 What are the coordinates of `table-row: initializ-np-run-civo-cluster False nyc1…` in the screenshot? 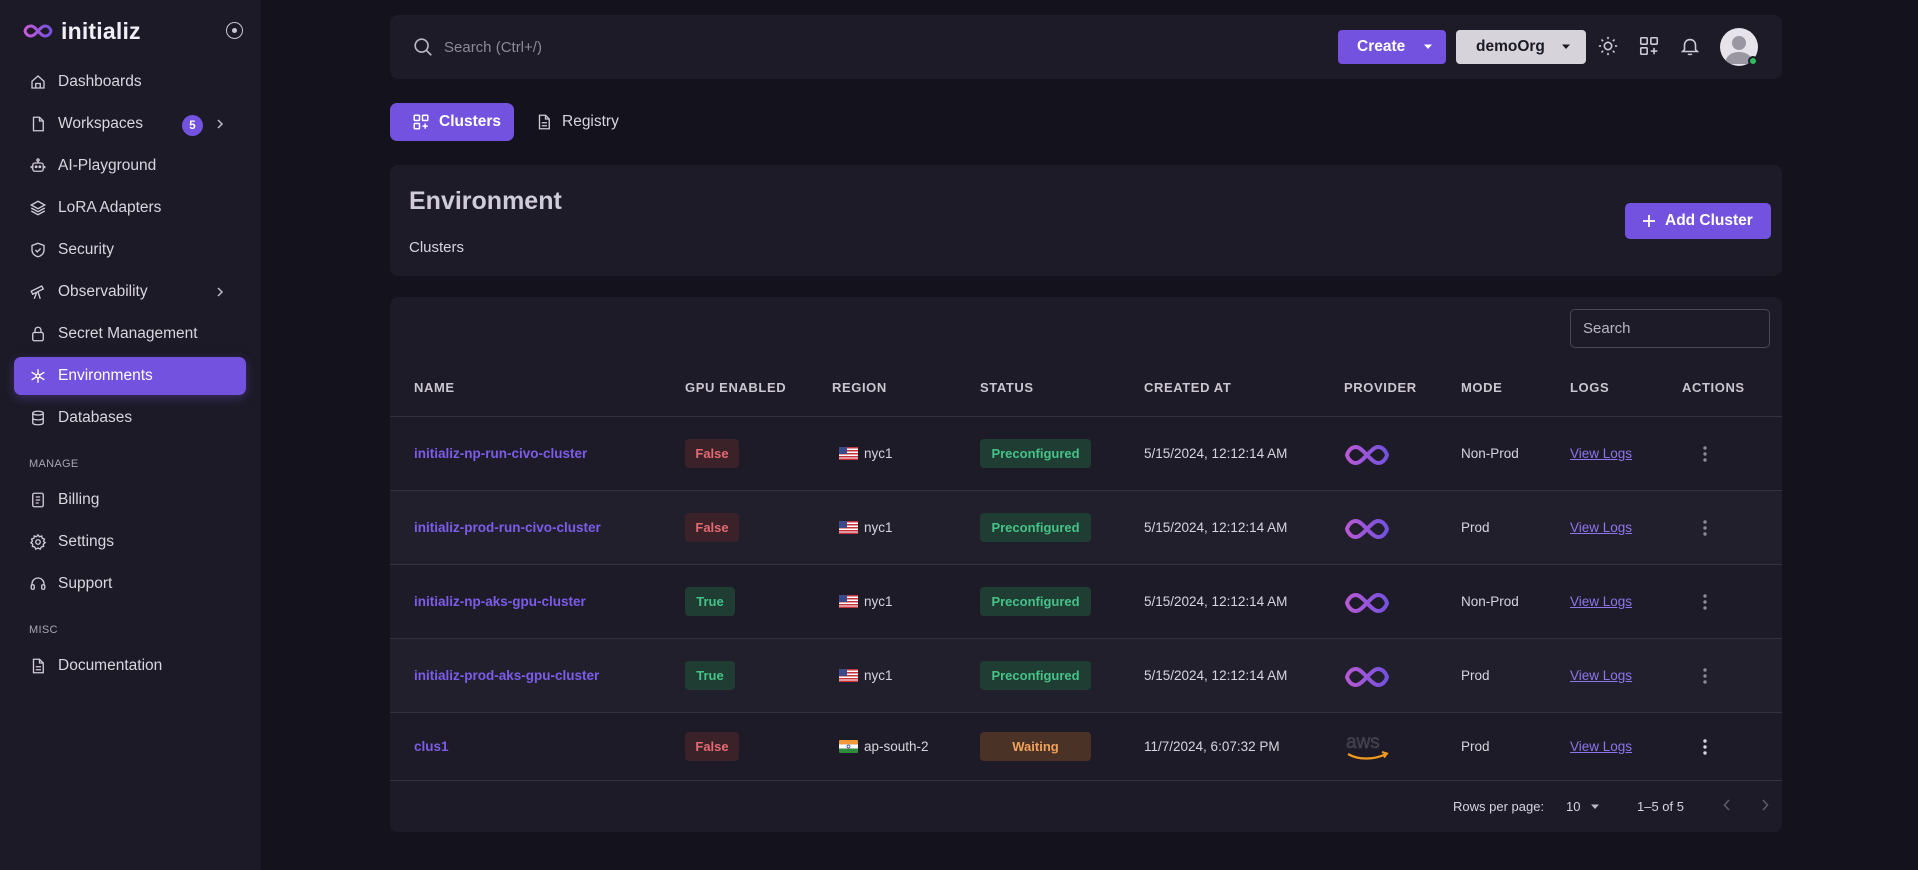 It's located at (1086, 454).